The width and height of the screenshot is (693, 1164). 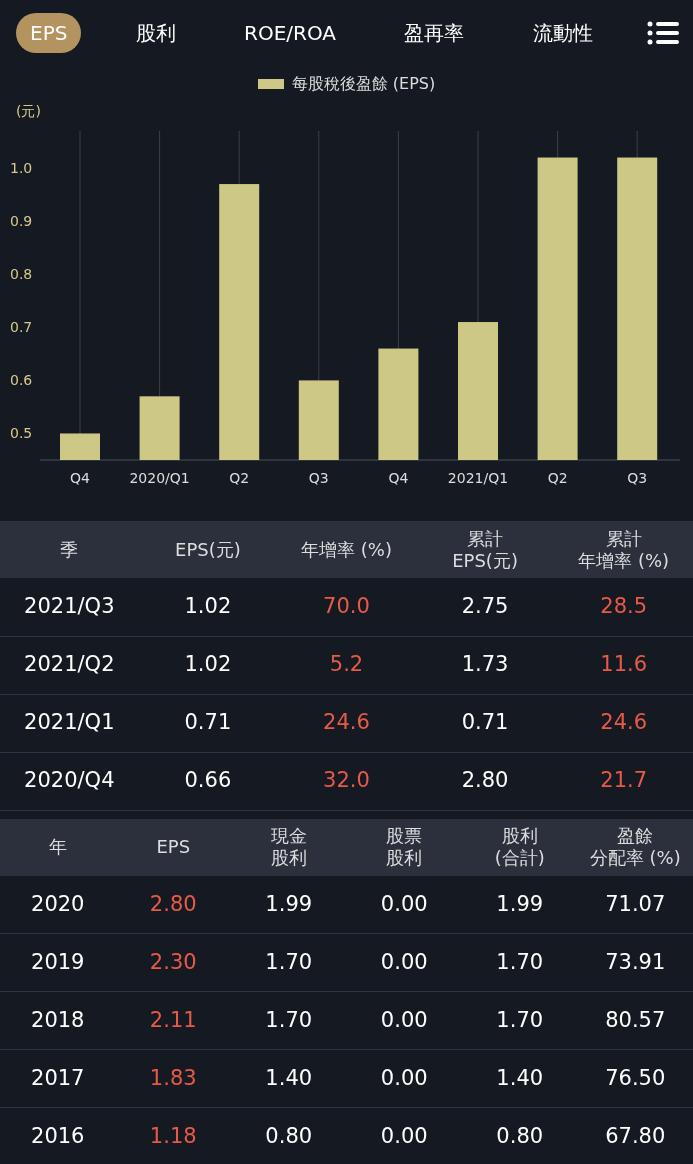 What do you see at coordinates (290, 33) in the screenshot?
I see `tab: ROE/ROA` at bounding box center [290, 33].